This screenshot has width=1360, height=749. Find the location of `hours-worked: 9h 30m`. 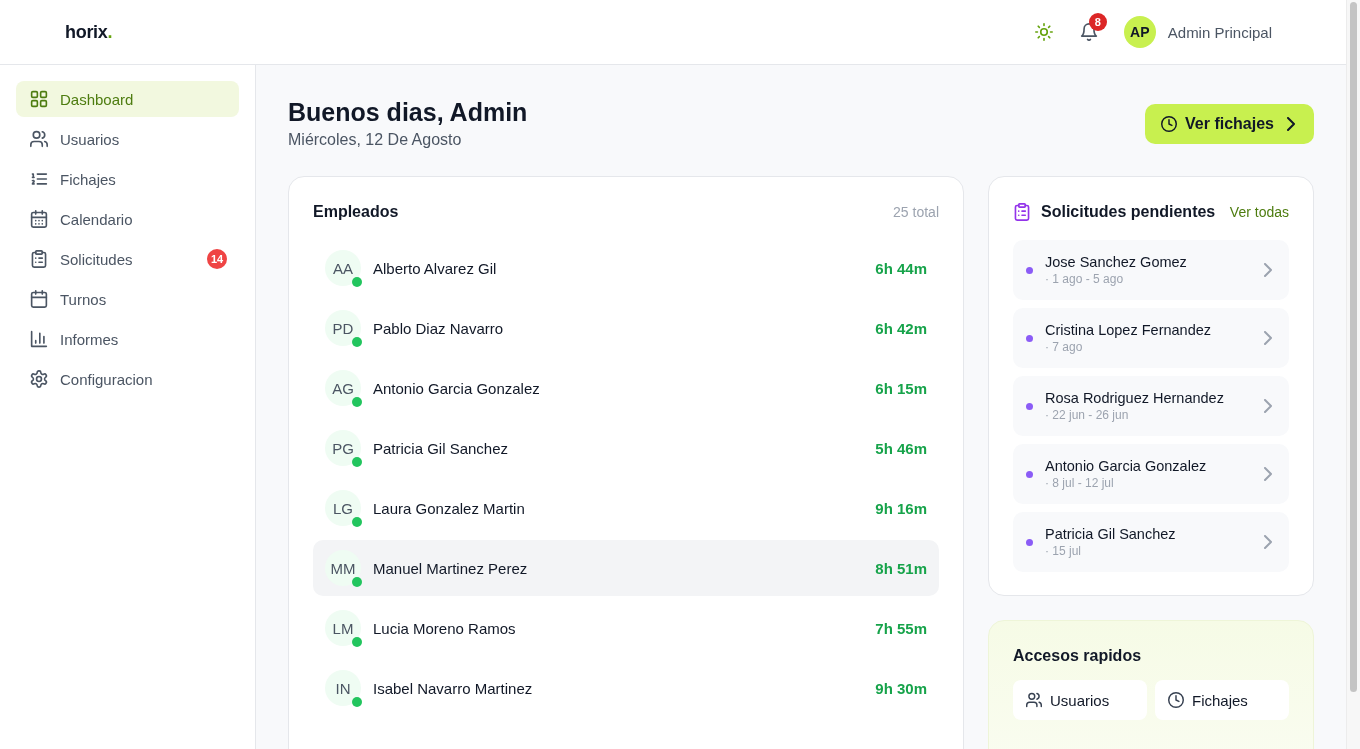

hours-worked: 9h 30m is located at coordinates (901, 688).